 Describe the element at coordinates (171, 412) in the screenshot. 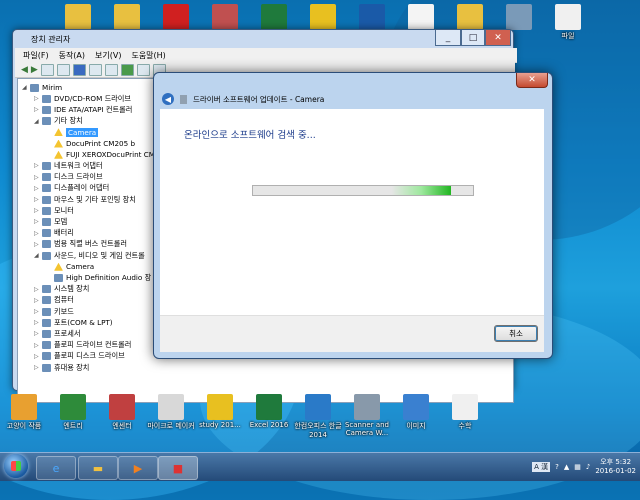

I see `desktop-icon: 마이크로 메이커` at that location.